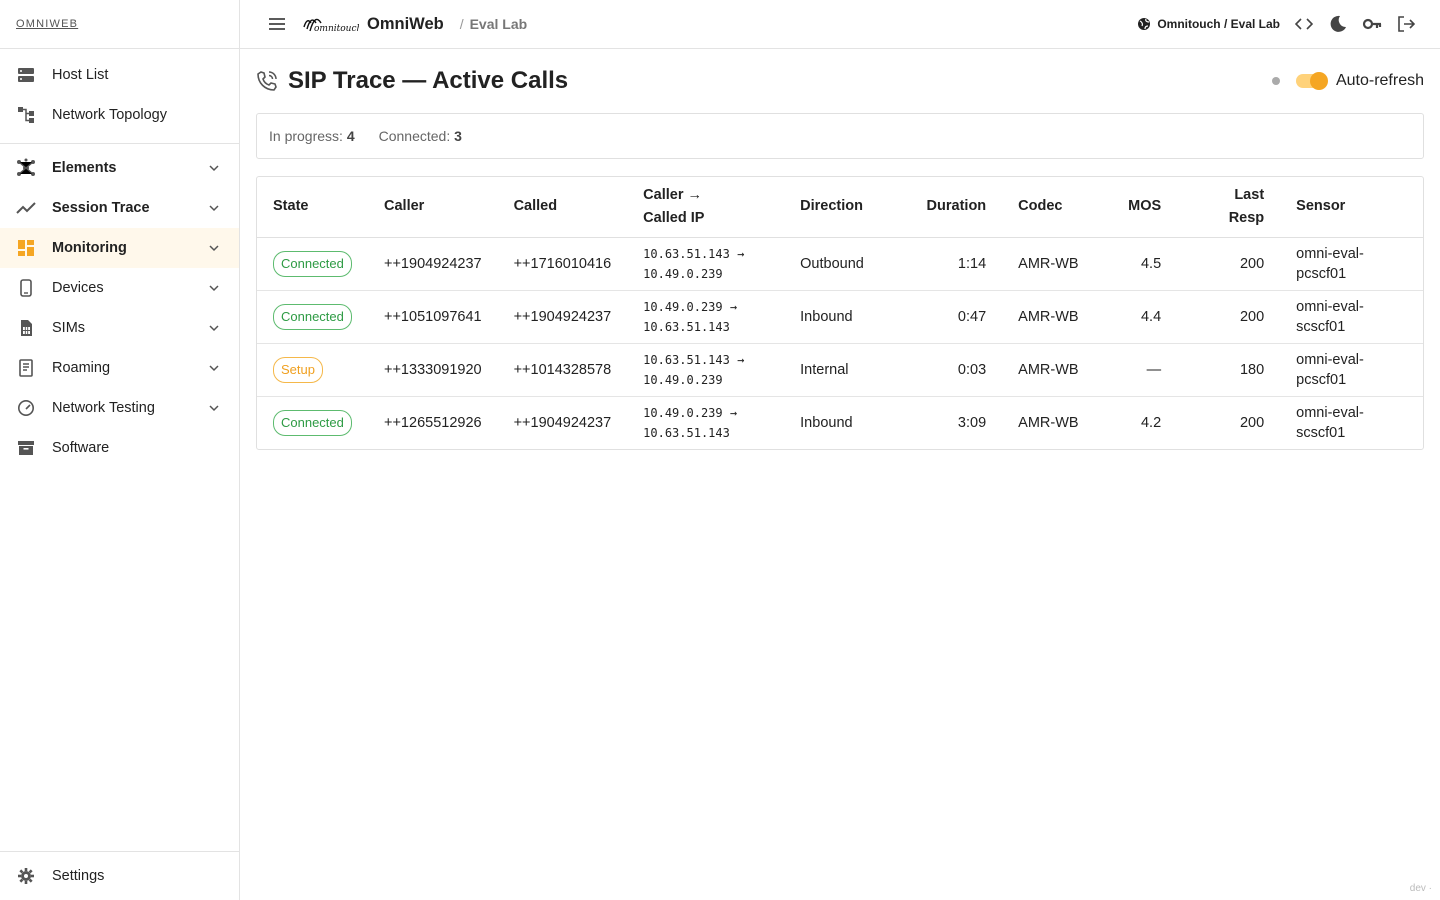 The width and height of the screenshot is (1440, 900). What do you see at coordinates (1304, 24) in the screenshot?
I see `code-icon` at bounding box center [1304, 24].